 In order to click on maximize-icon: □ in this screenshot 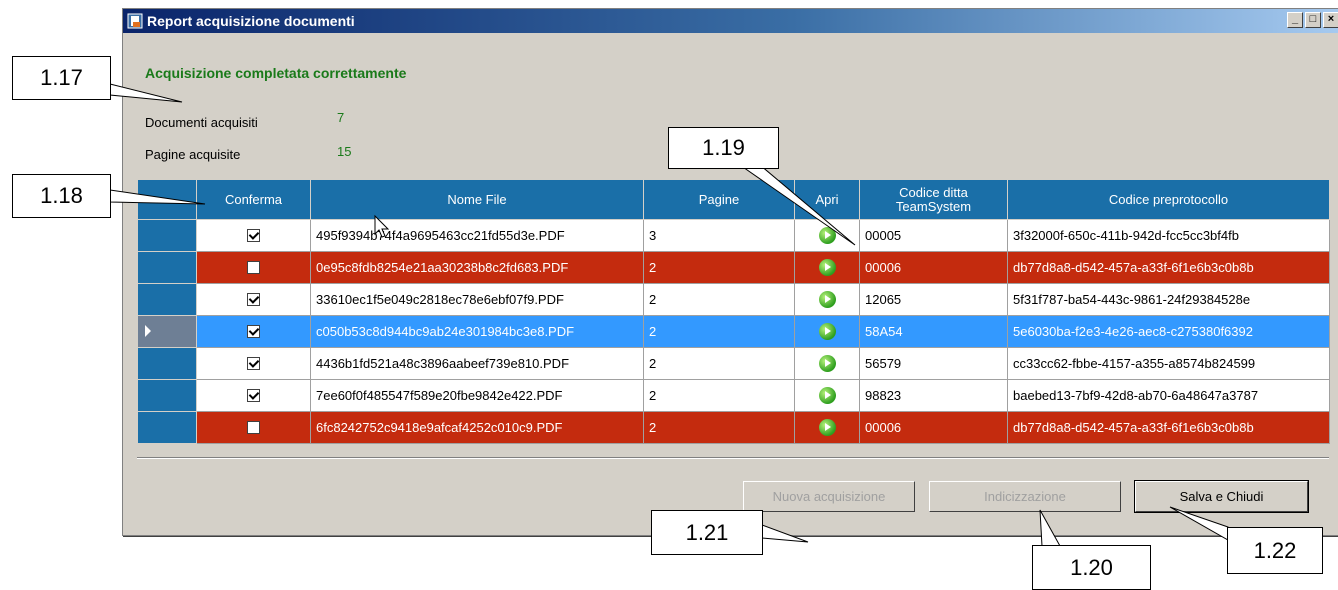, I will do `click(1313, 20)`.